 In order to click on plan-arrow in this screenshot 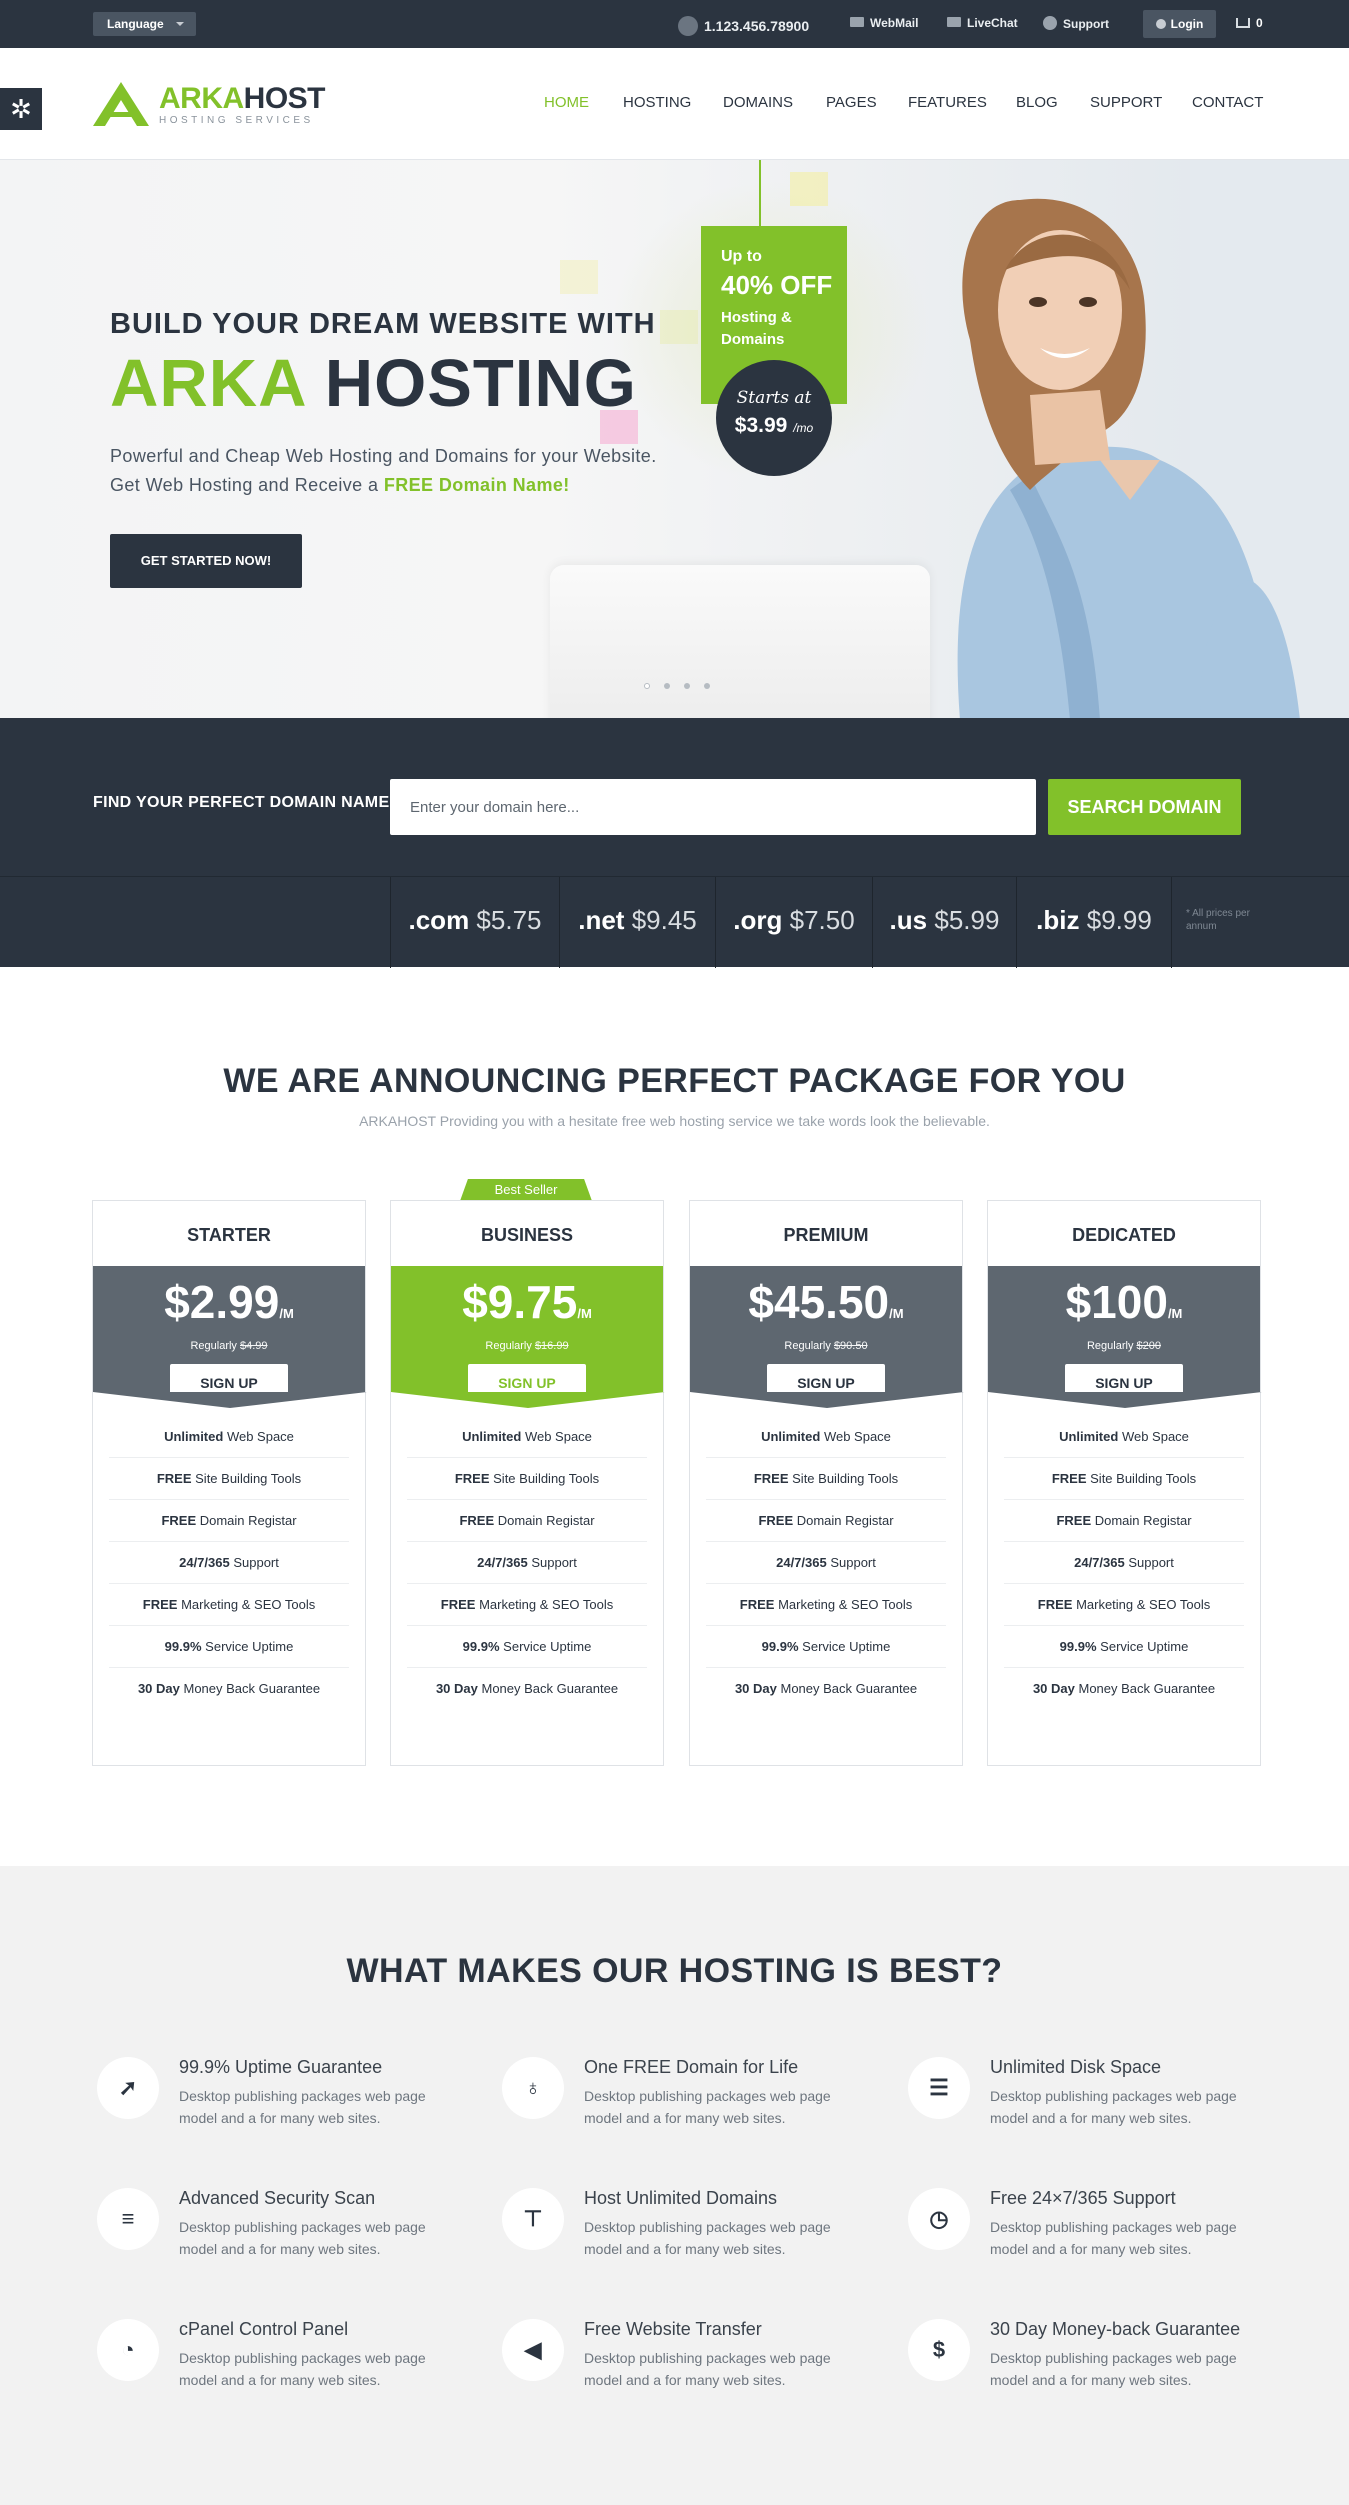, I will do `click(528, 1400)`.